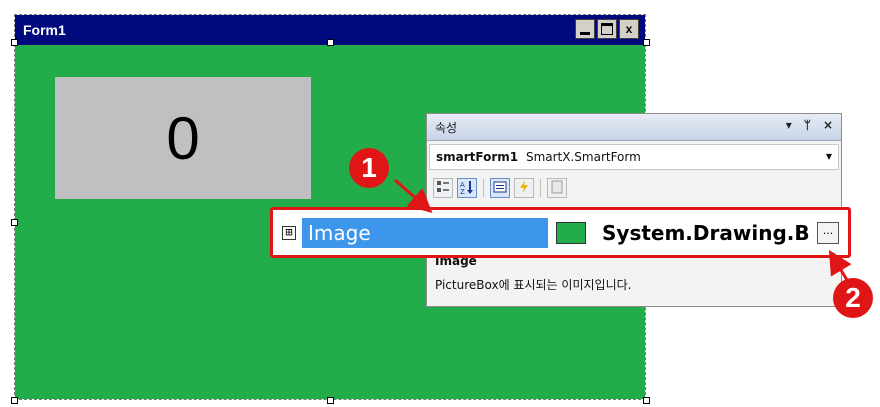 Image resolution: width=880 pixels, height=407 pixels. I want to click on pin-icon: ᛘ, so click(807, 125).